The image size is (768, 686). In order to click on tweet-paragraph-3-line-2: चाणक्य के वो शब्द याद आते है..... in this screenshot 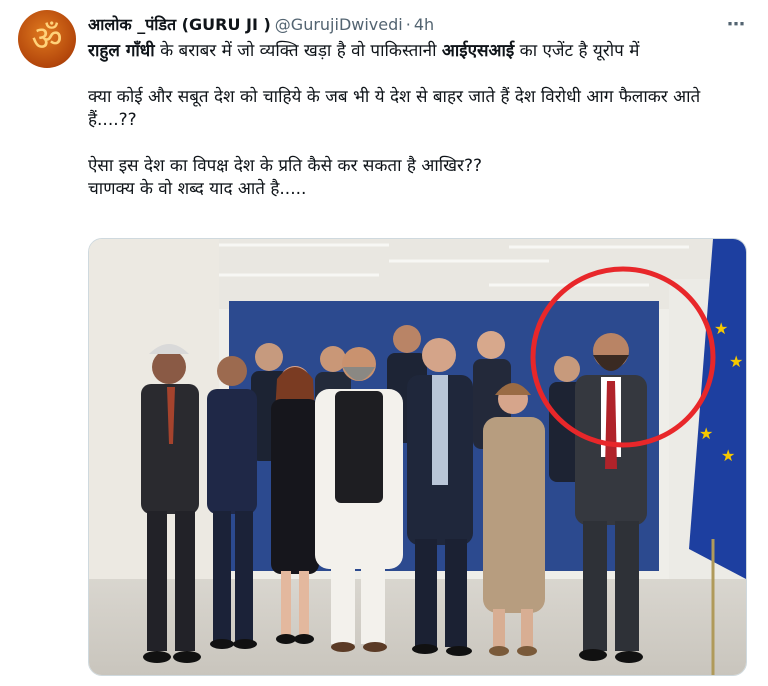, I will do `click(197, 189)`.